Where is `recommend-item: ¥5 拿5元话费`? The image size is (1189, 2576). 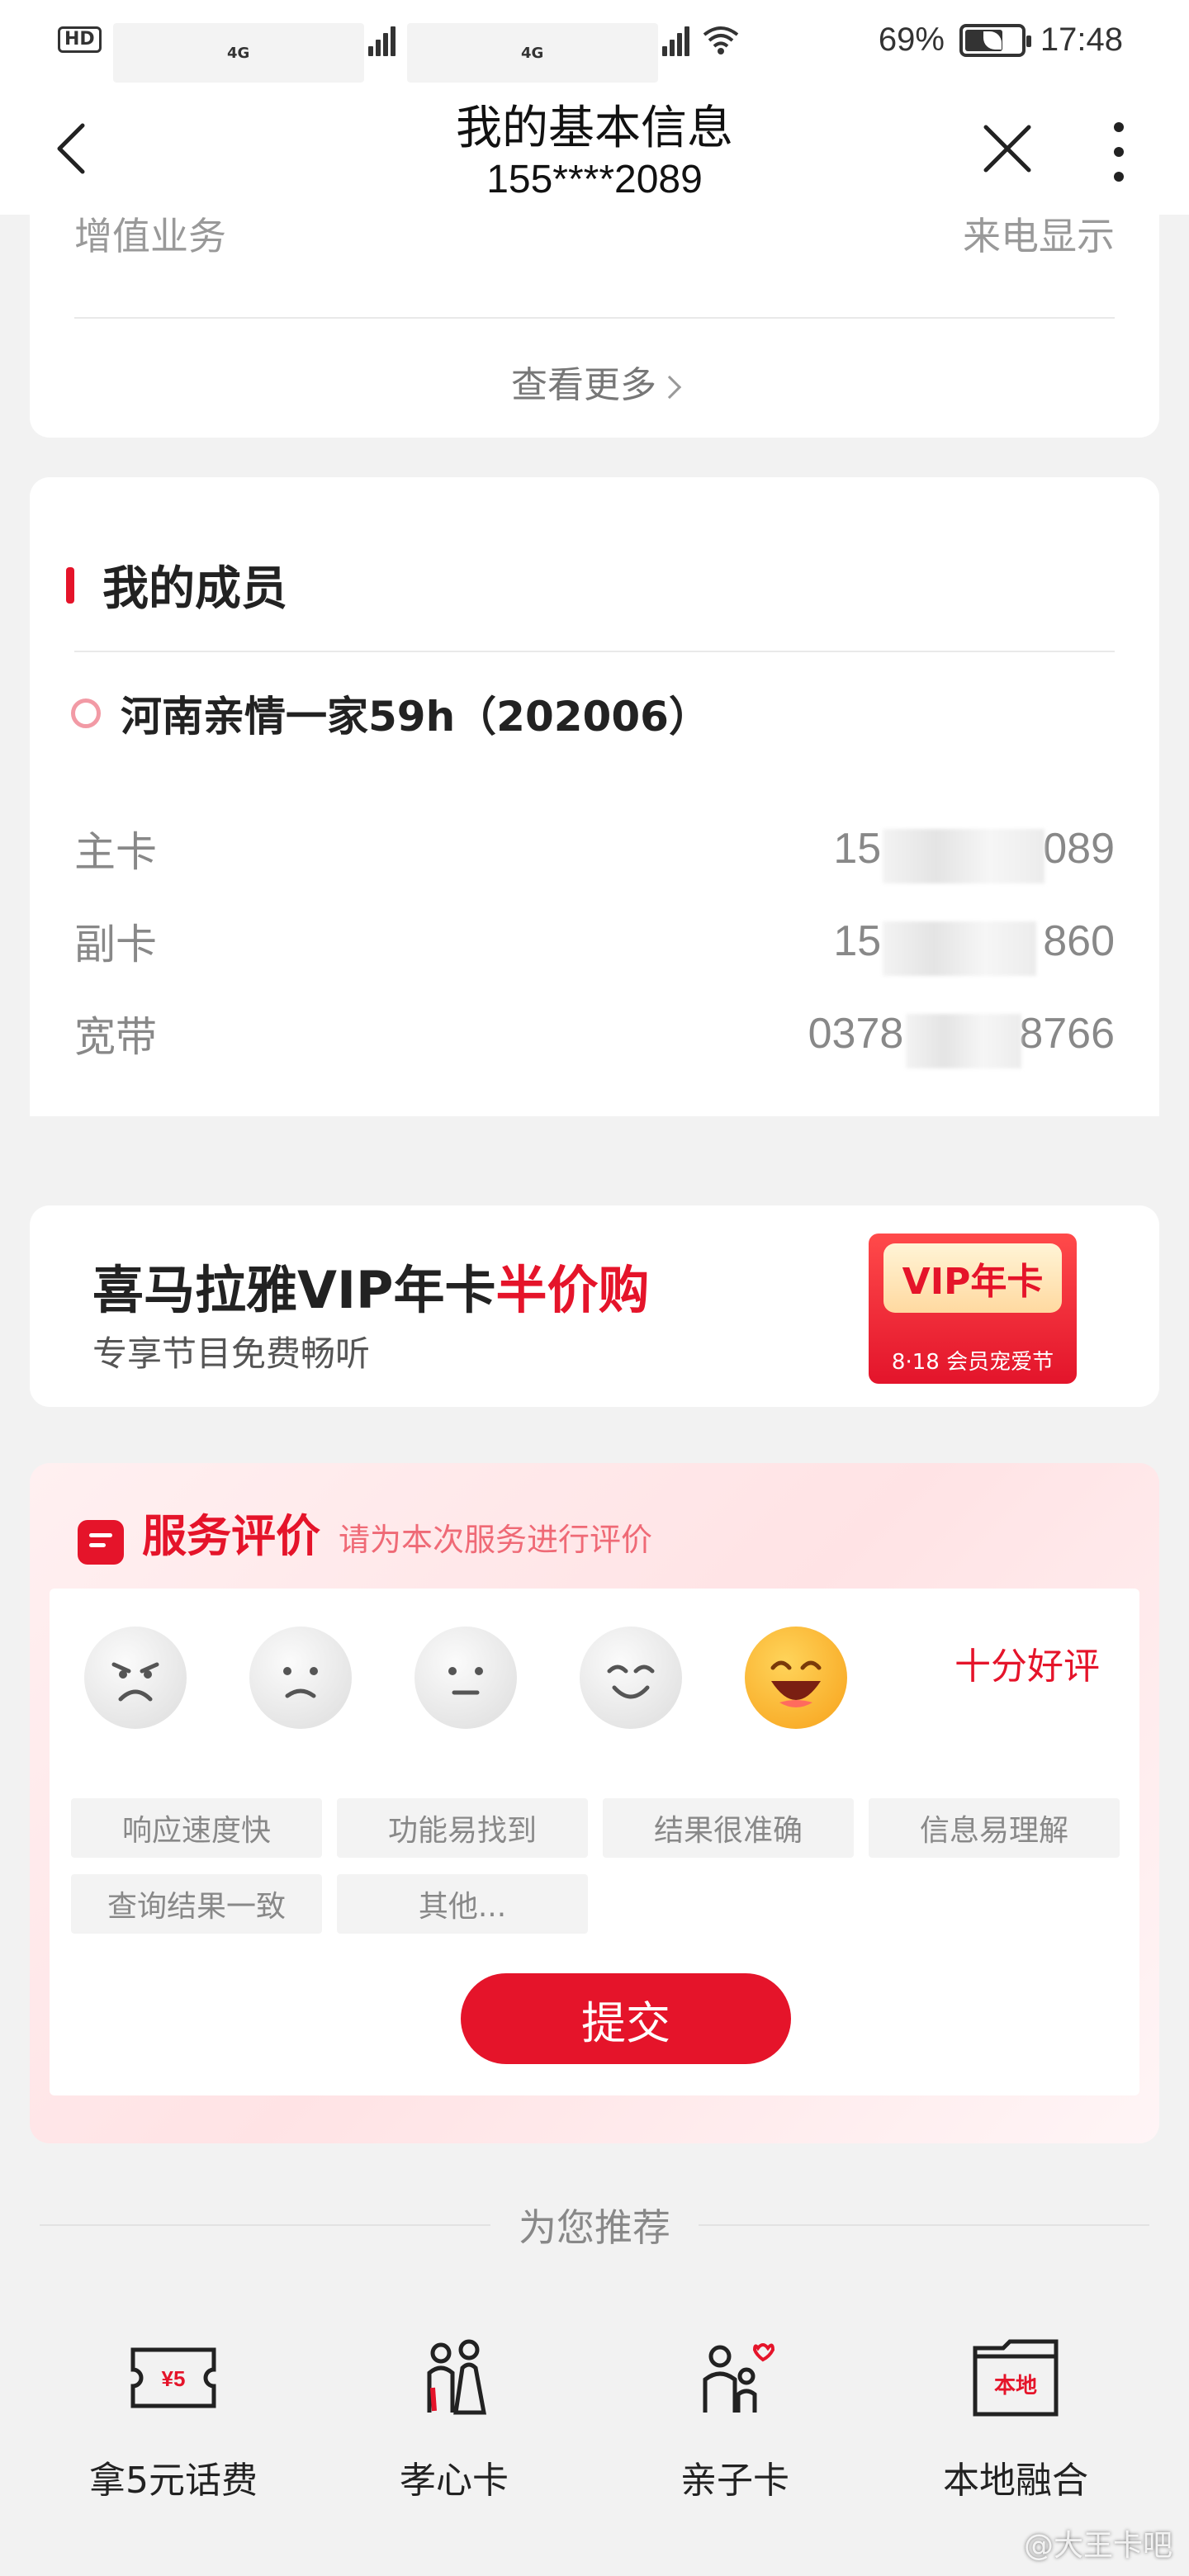 recommend-item: ¥5 拿5元话费 is located at coordinates (173, 2415).